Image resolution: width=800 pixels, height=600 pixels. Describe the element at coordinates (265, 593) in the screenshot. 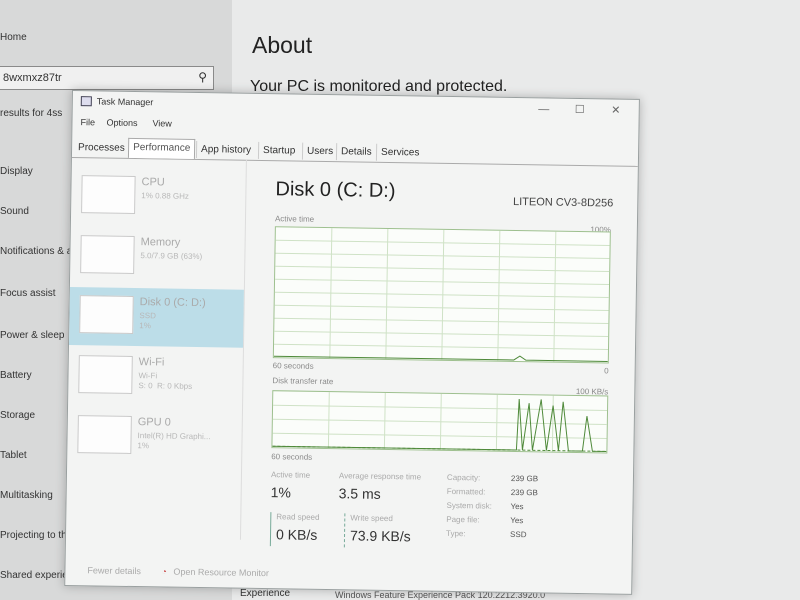

I see `experience-label: Experience` at that location.